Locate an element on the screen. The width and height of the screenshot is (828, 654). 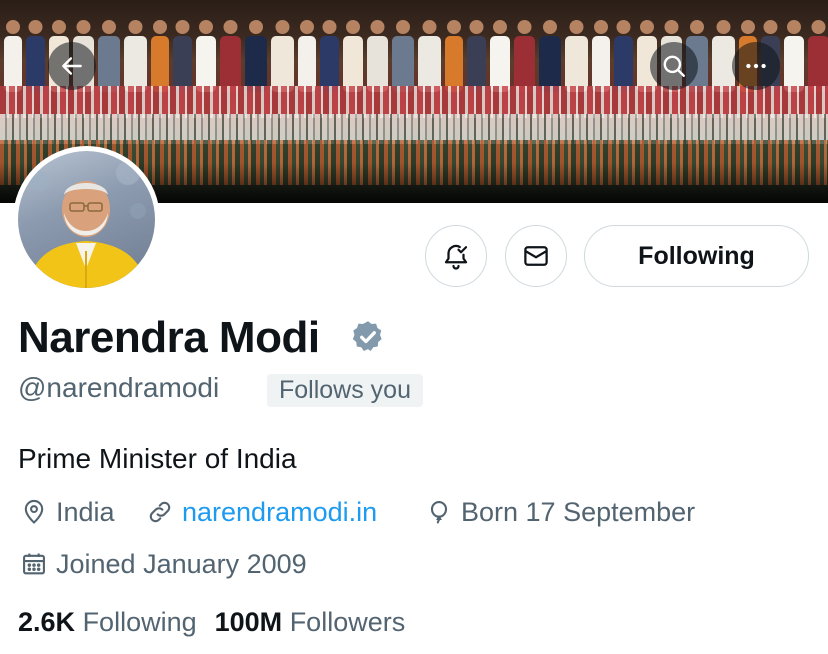
back-button is located at coordinates (72, 66).